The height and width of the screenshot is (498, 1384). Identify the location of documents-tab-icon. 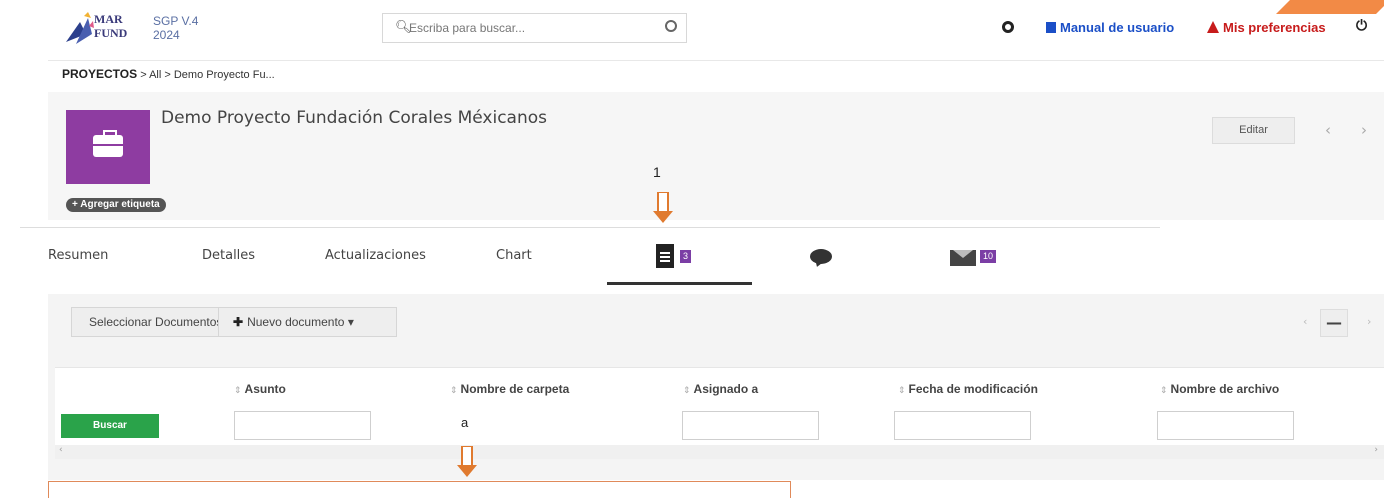
(665, 256).